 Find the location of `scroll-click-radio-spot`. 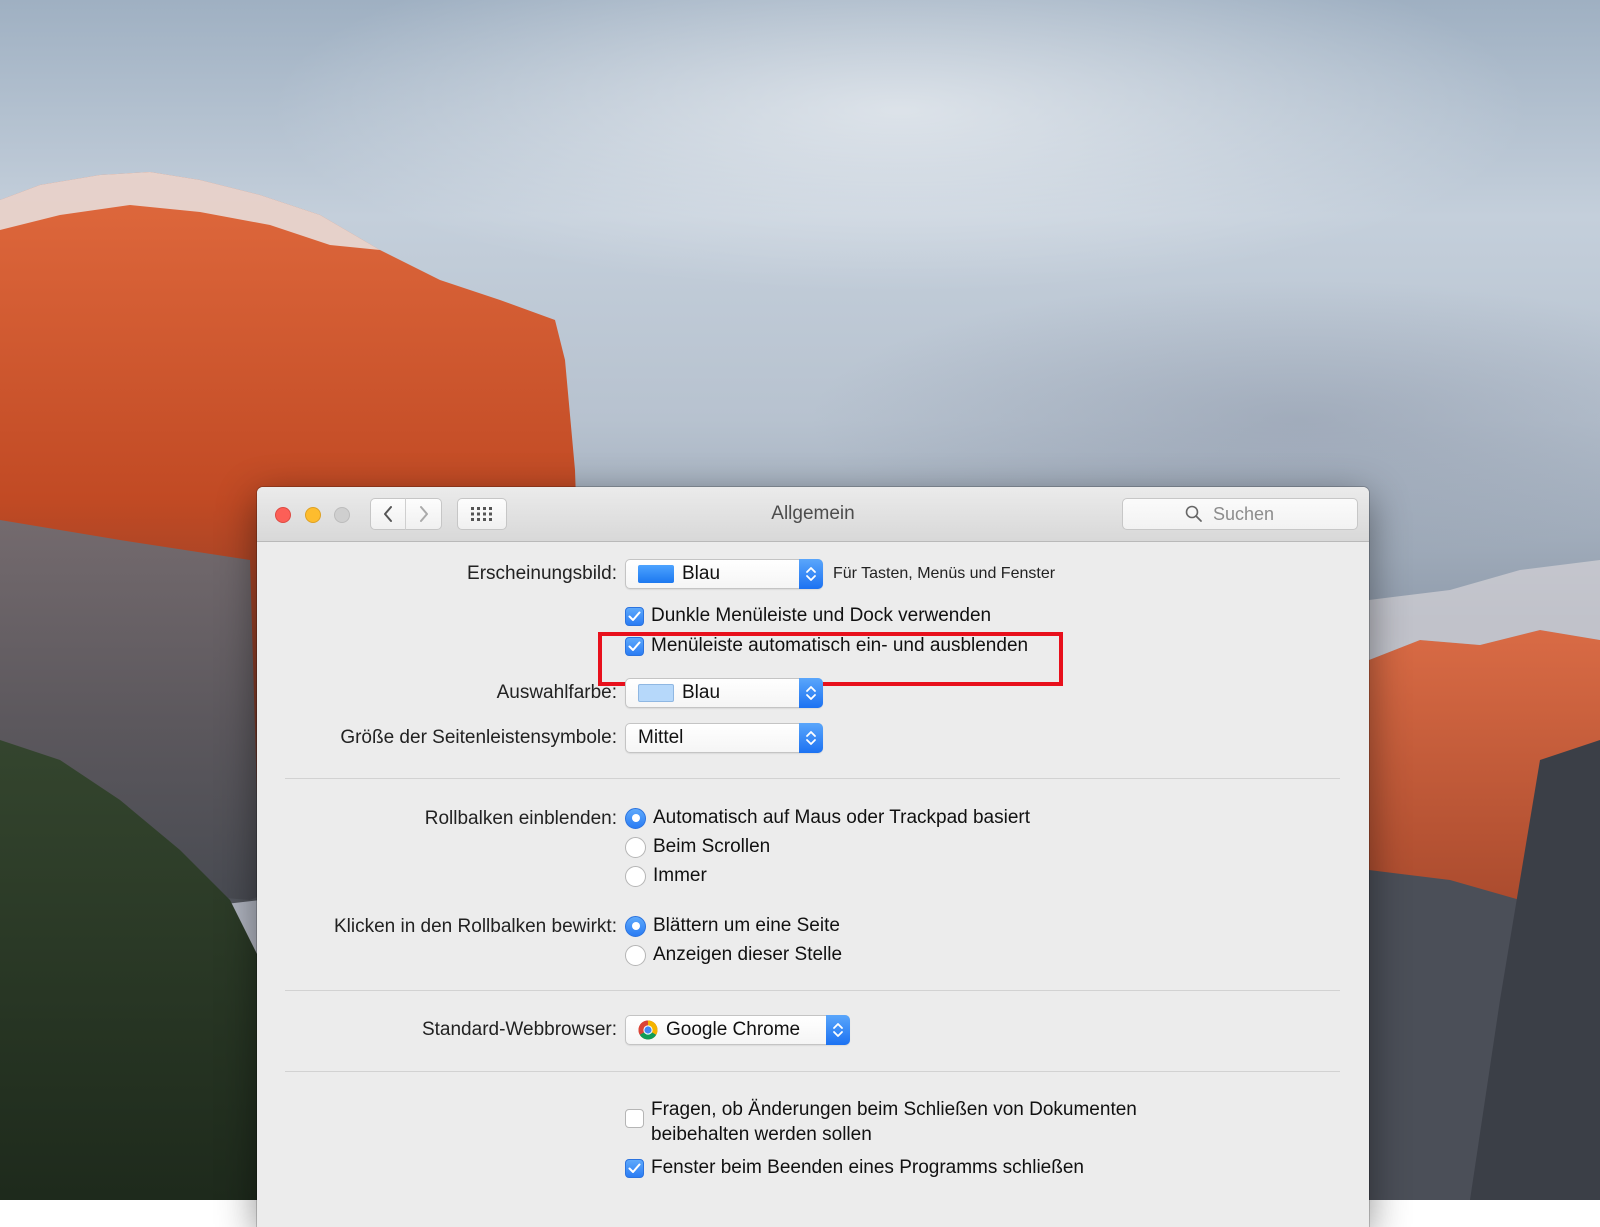

scroll-click-radio-spot is located at coordinates (635, 955).